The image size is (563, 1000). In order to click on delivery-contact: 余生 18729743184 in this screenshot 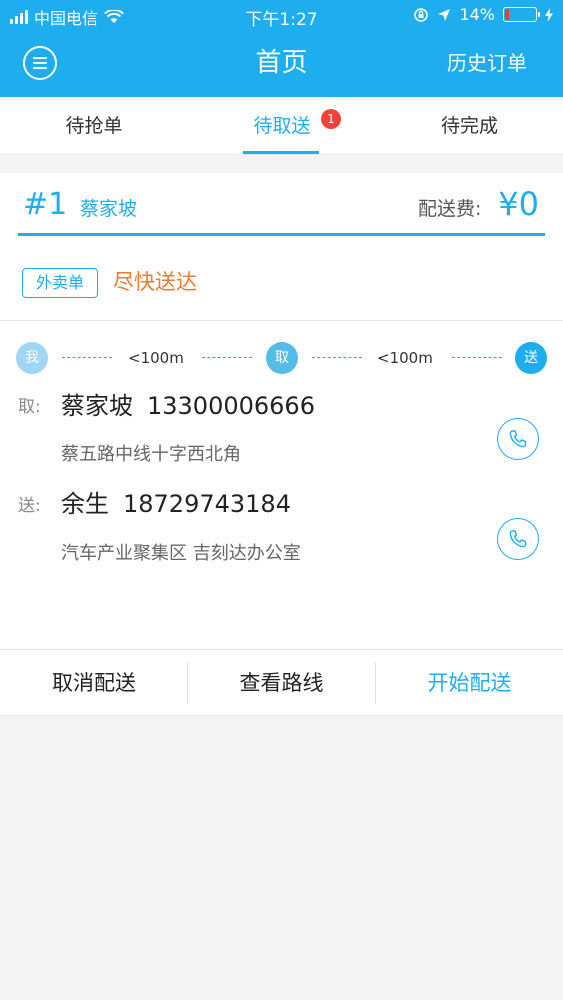, I will do `click(176, 504)`.